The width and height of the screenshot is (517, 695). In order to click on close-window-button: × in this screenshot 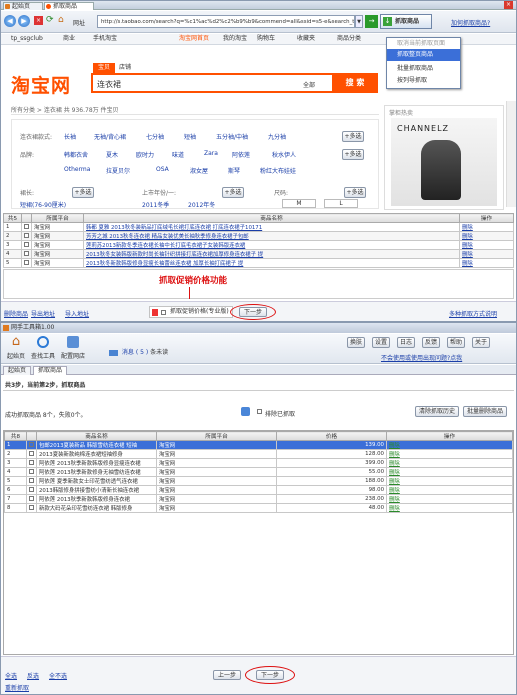, I will do `click(508, 5)`.